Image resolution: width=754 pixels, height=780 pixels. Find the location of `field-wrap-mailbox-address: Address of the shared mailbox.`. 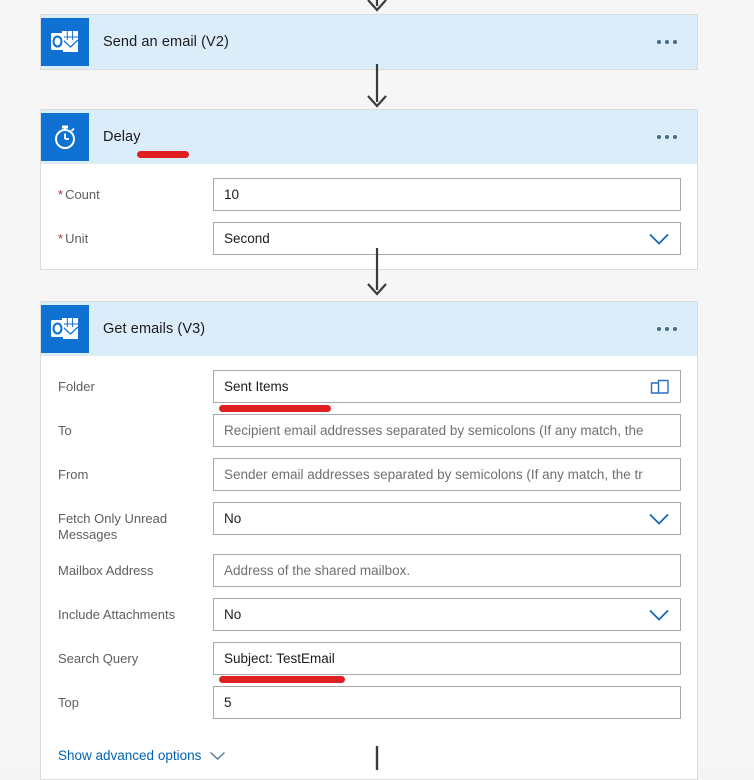

field-wrap-mailbox-address: Address of the shared mailbox. is located at coordinates (447, 570).